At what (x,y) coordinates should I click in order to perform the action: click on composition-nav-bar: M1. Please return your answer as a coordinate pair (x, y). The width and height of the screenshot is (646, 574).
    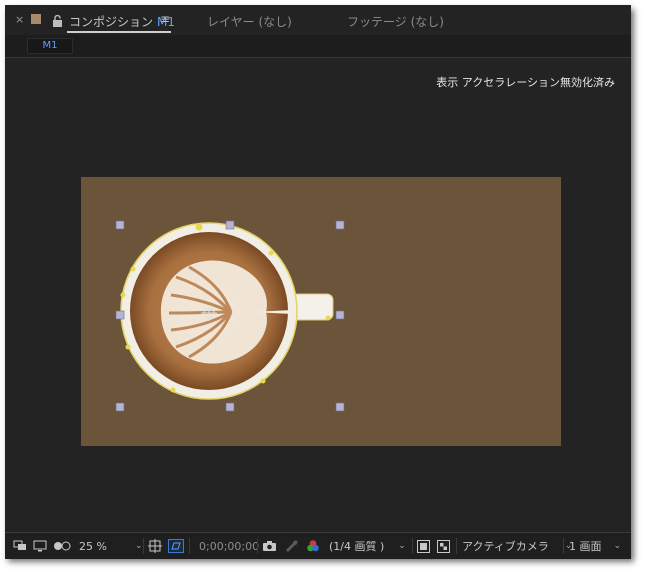
    Looking at the image, I should click on (318, 46).